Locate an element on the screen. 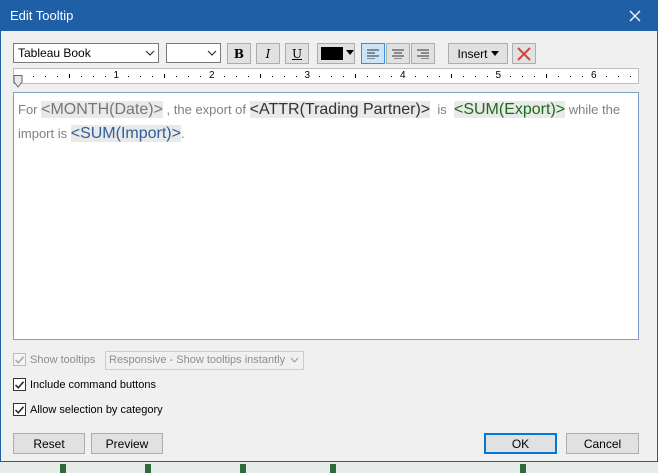 This screenshot has width=658, height=473. background-worksheet is located at coordinates (329, 467).